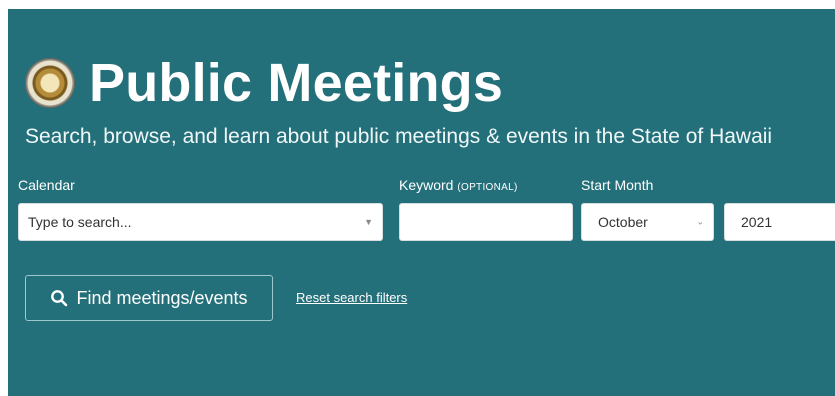 This screenshot has width=835, height=396. Describe the element at coordinates (200, 222) in the screenshot. I see `calendar-select: Type to search... ▼` at that location.